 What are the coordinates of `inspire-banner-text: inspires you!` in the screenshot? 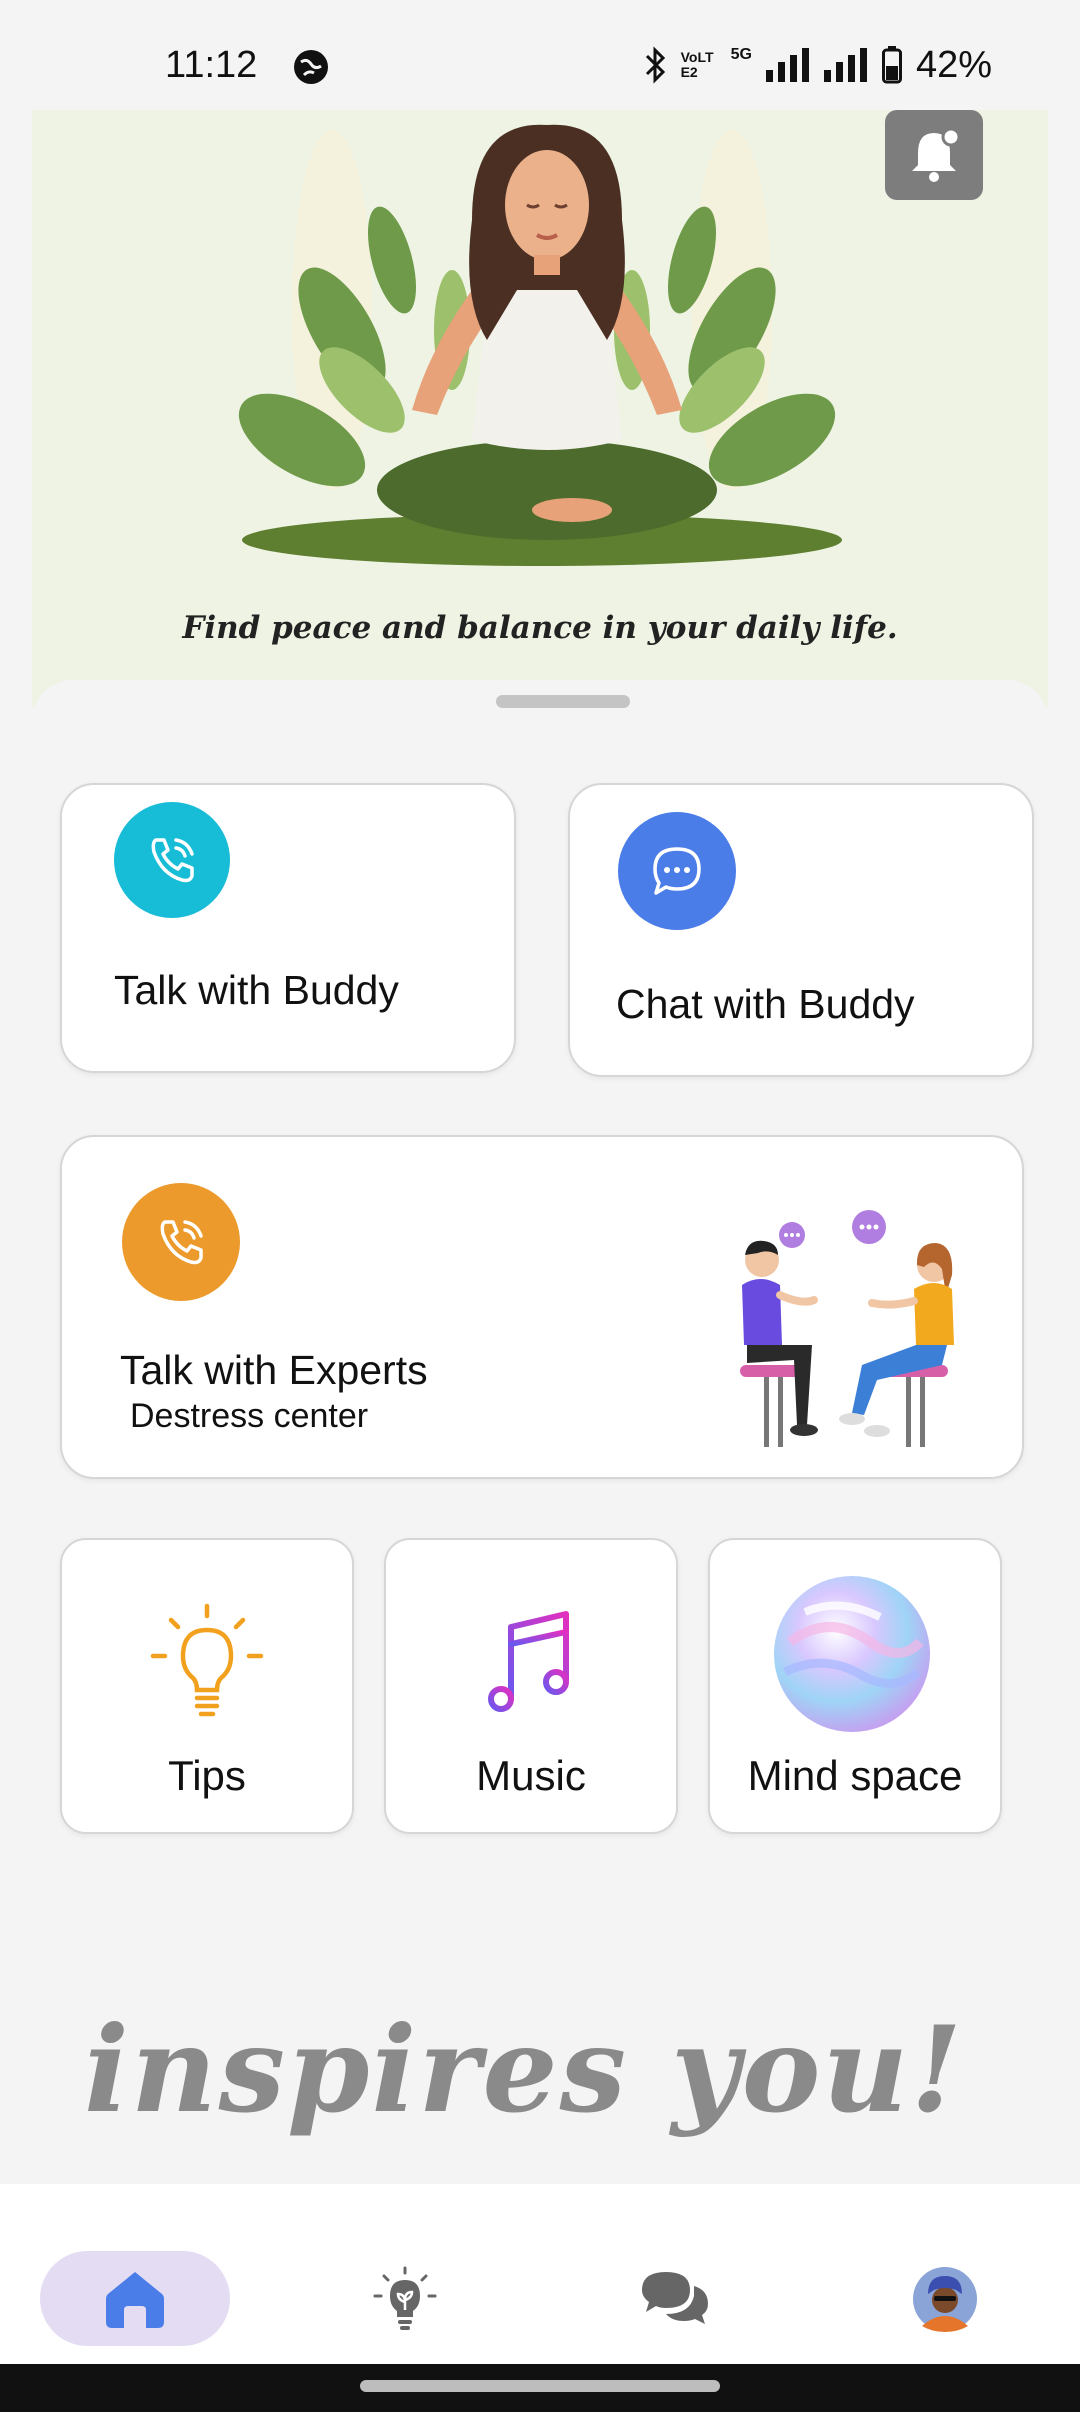 It's located at (524, 2069).